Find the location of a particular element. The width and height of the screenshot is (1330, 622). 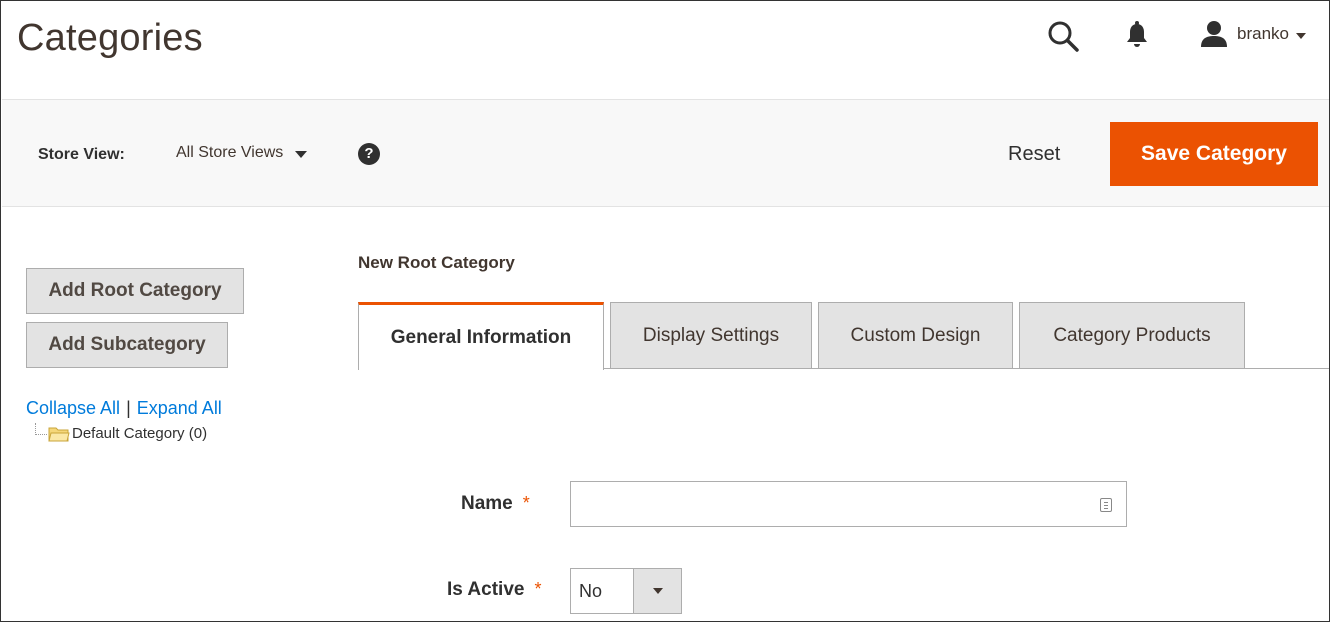

store-view-label: Store View: is located at coordinates (81, 154).